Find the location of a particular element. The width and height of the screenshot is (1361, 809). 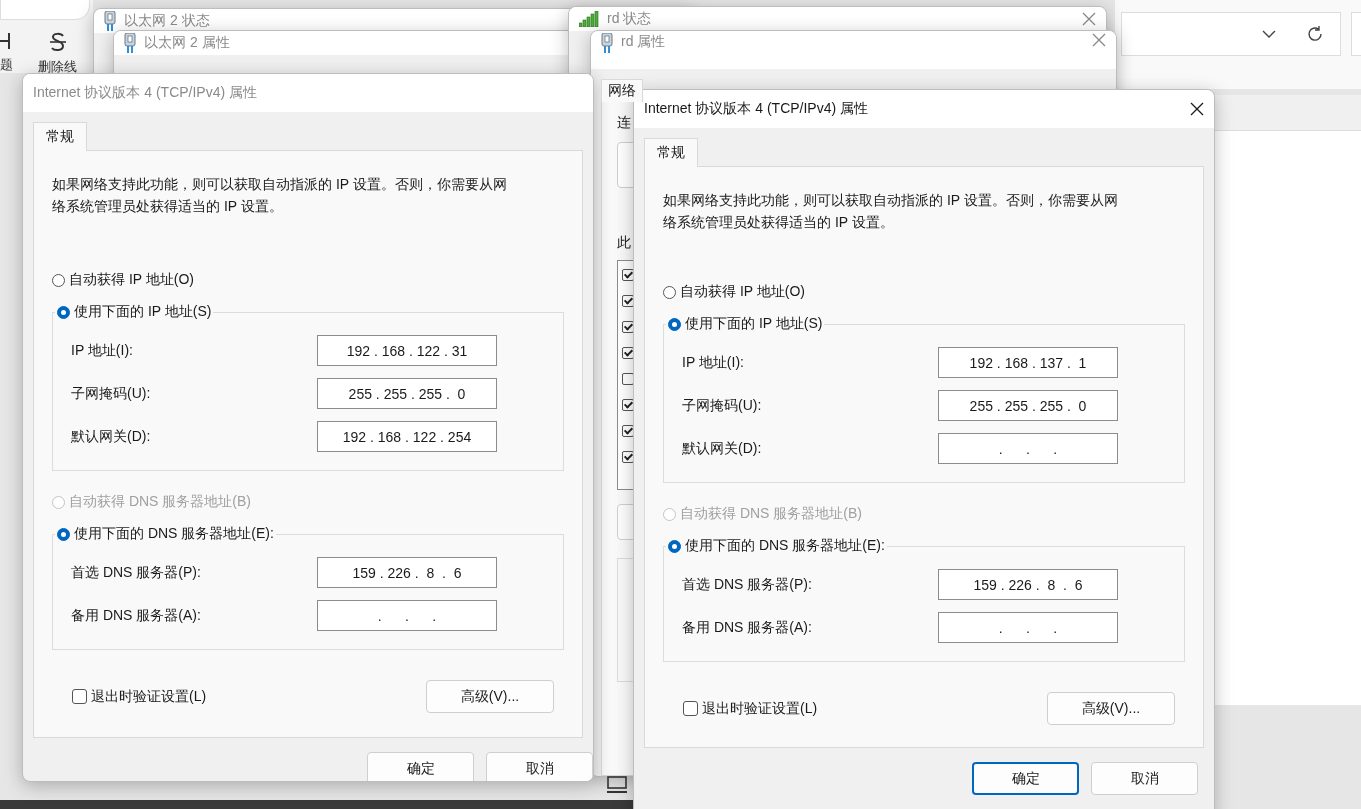

heading-icon is located at coordinates (5, 41).